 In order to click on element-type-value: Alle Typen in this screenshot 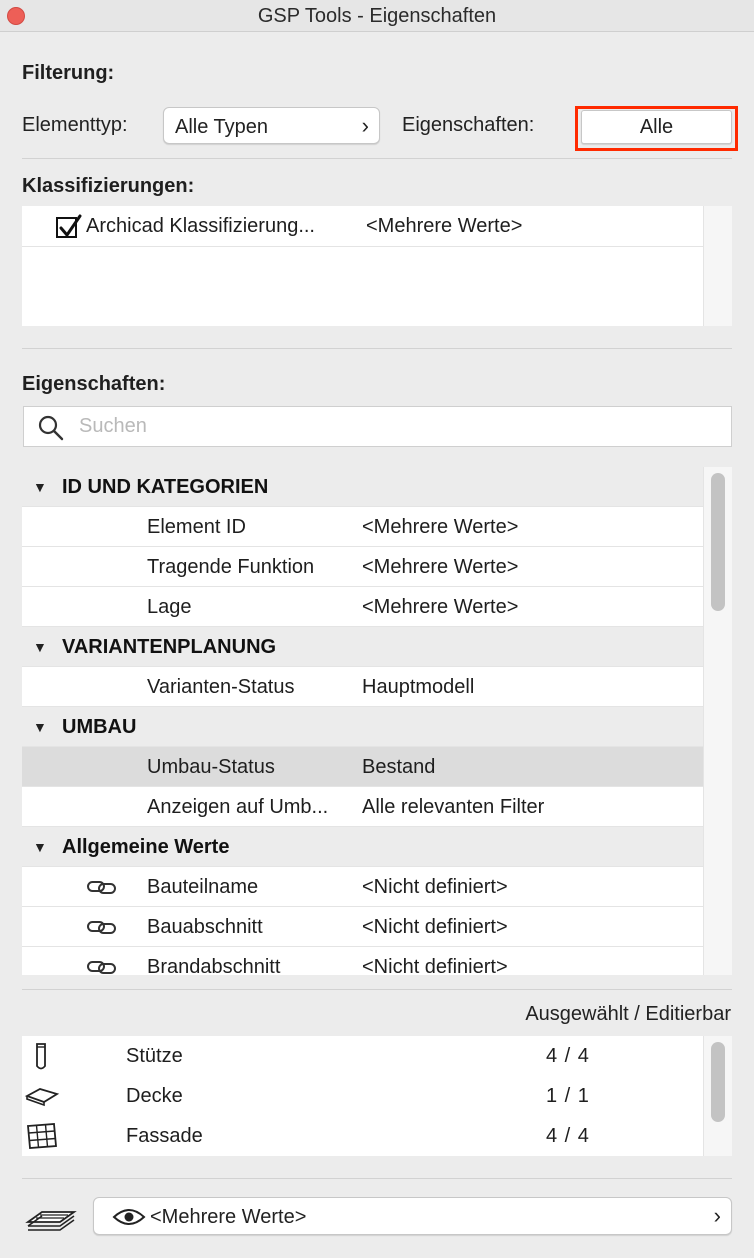, I will do `click(222, 127)`.